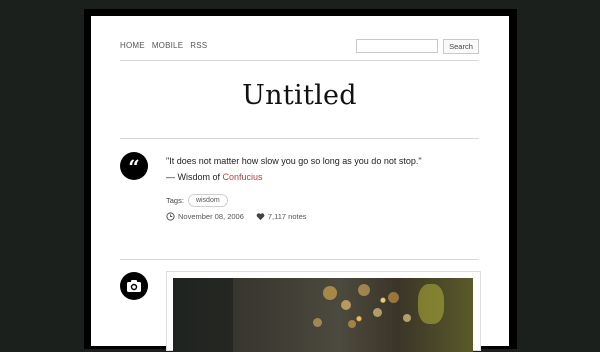 This screenshot has width=600, height=352. I want to click on quote-source-prefix: — Wisdom of, so click(194, 177).